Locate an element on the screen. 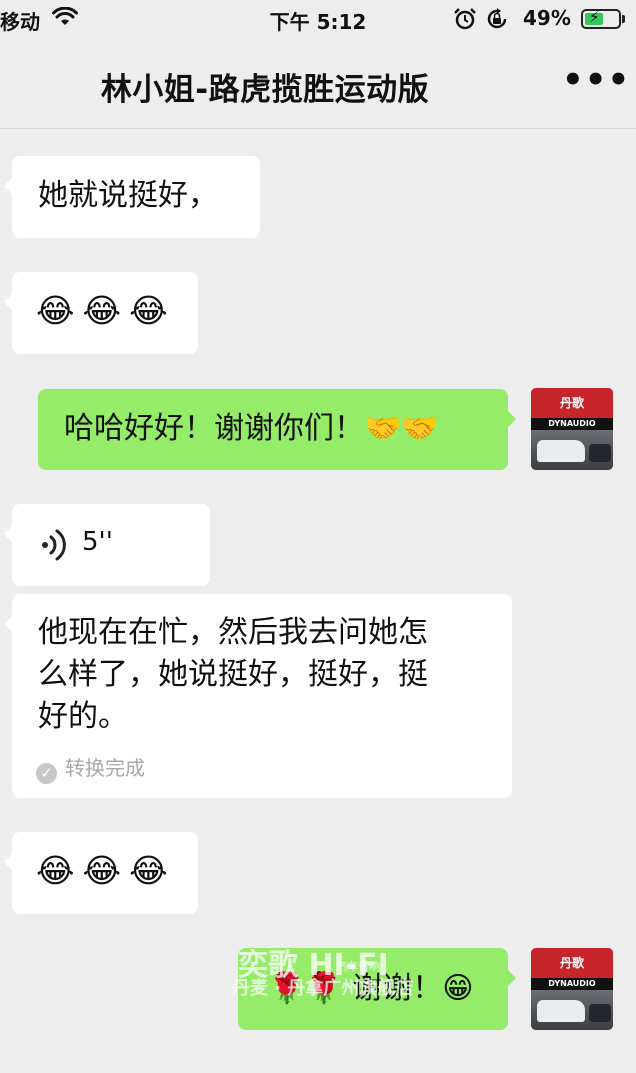 This screenshot has height=1073, width=636. check-icon: ✓ is located at coordinates (46, 773).